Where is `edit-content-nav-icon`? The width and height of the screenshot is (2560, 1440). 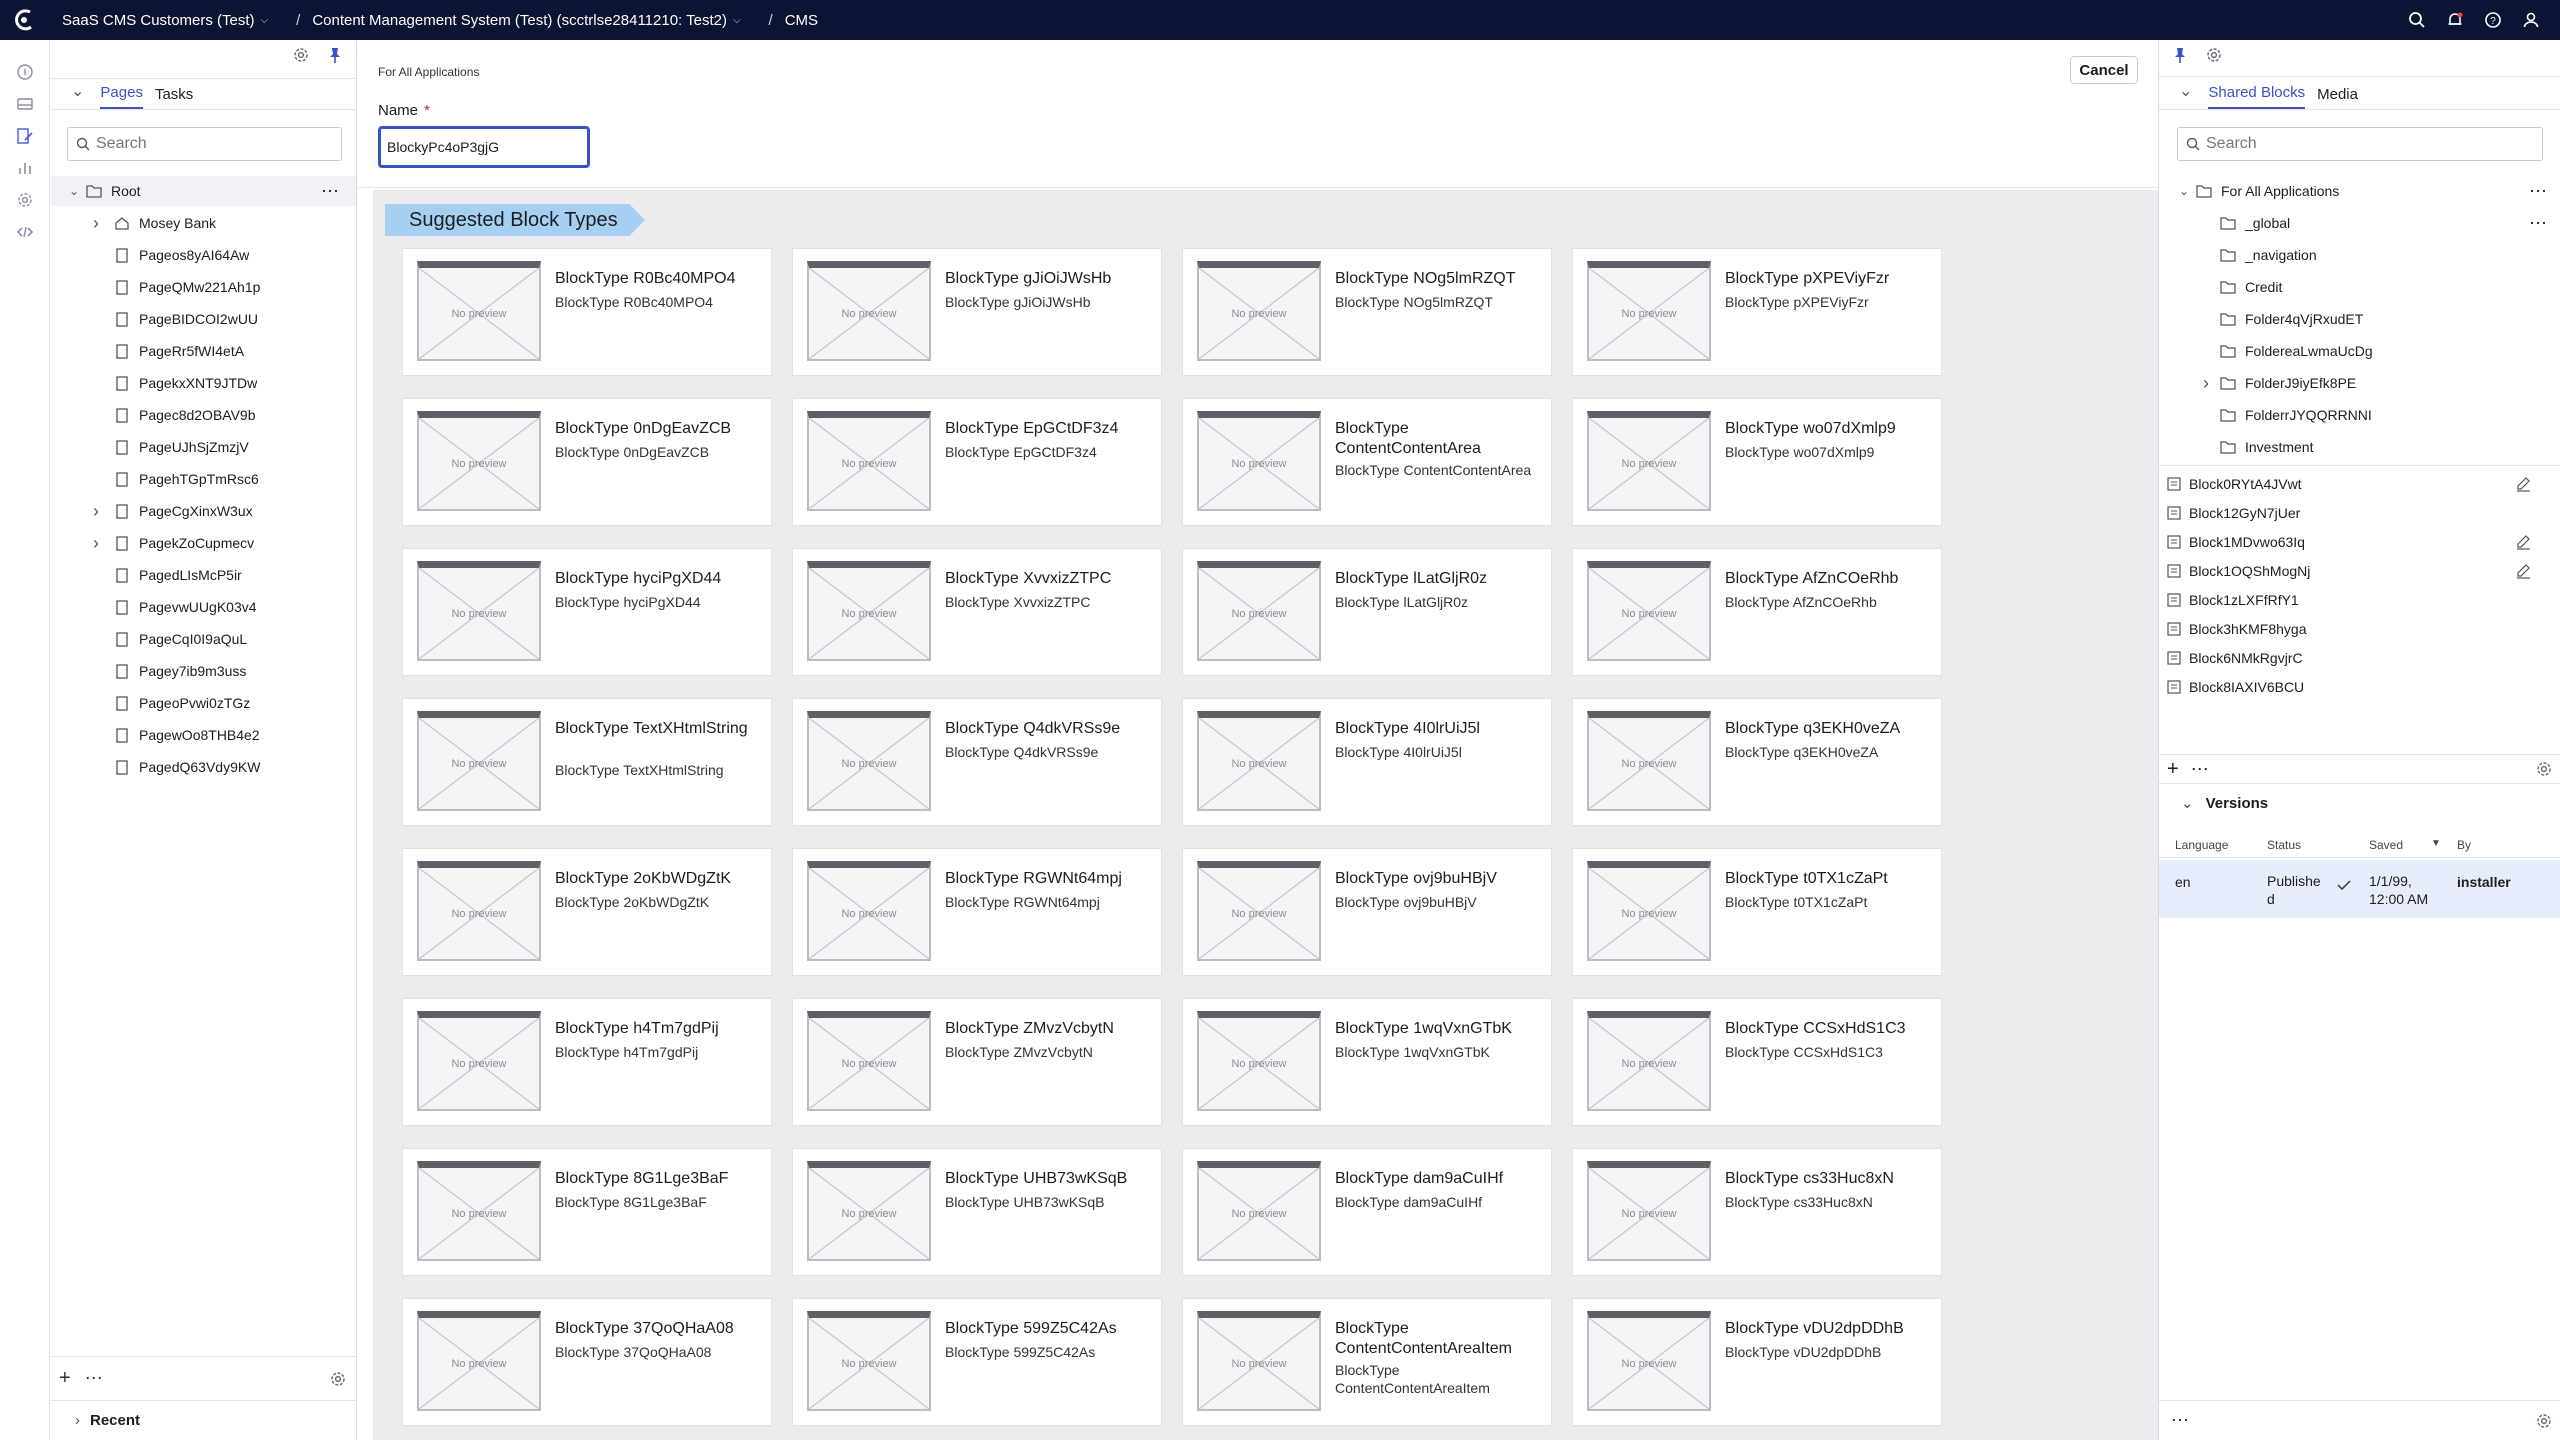
edit-content-nav-icon is located at coordinates (25, 136).